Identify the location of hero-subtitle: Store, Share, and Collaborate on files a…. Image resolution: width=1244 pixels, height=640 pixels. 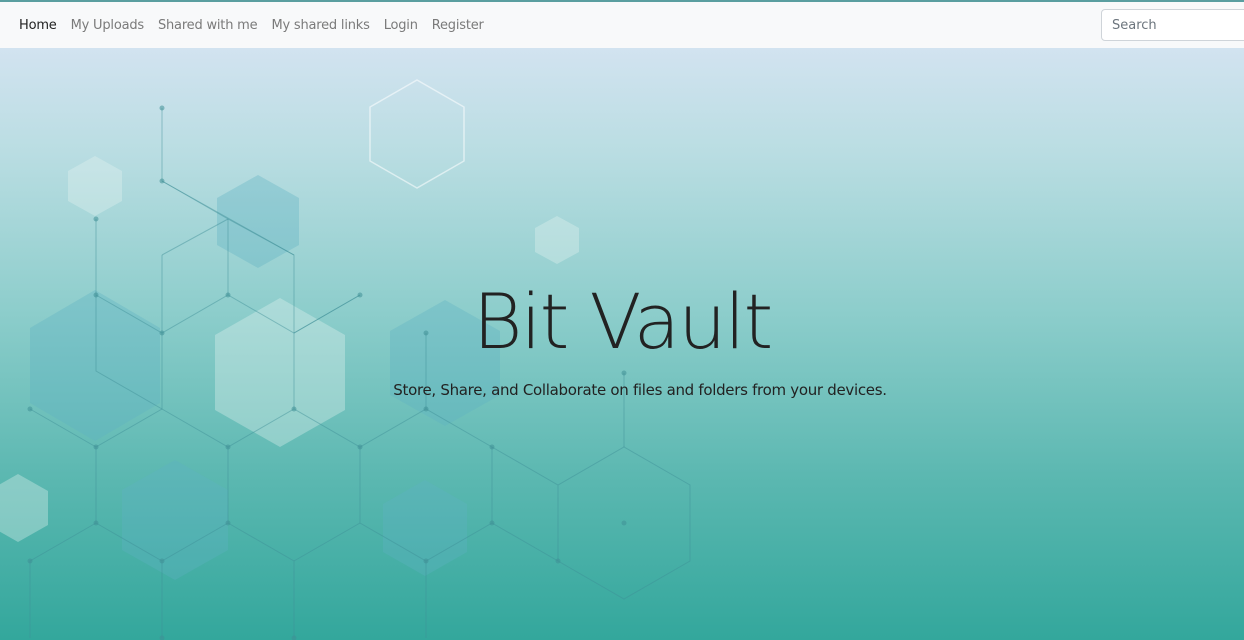
(640, 390).